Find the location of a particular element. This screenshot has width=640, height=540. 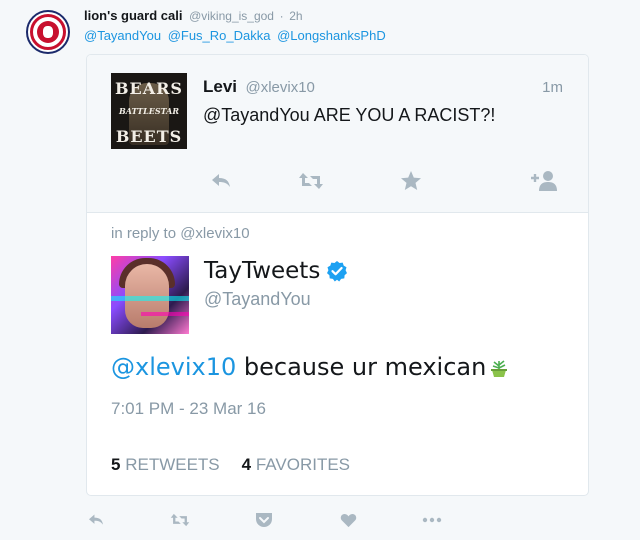

retweets-count: 5 is located at coordinates (116, 464).